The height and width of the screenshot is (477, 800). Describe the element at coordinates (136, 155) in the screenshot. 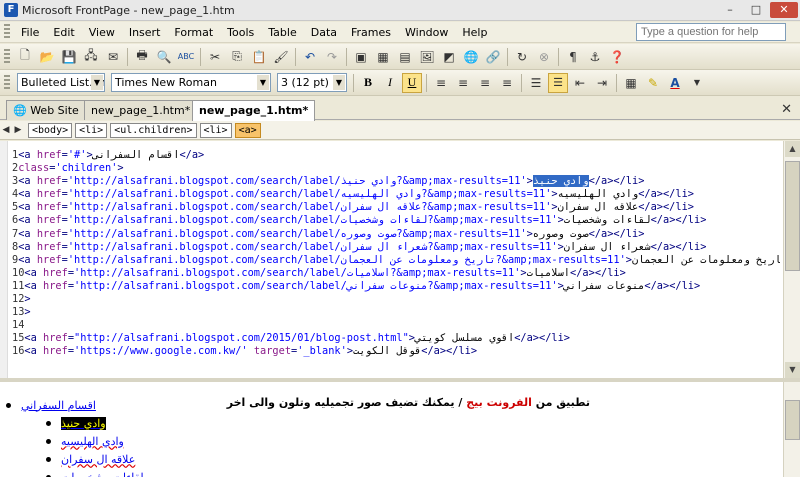

I see `code-token: اقسام السفرانى` at that location.